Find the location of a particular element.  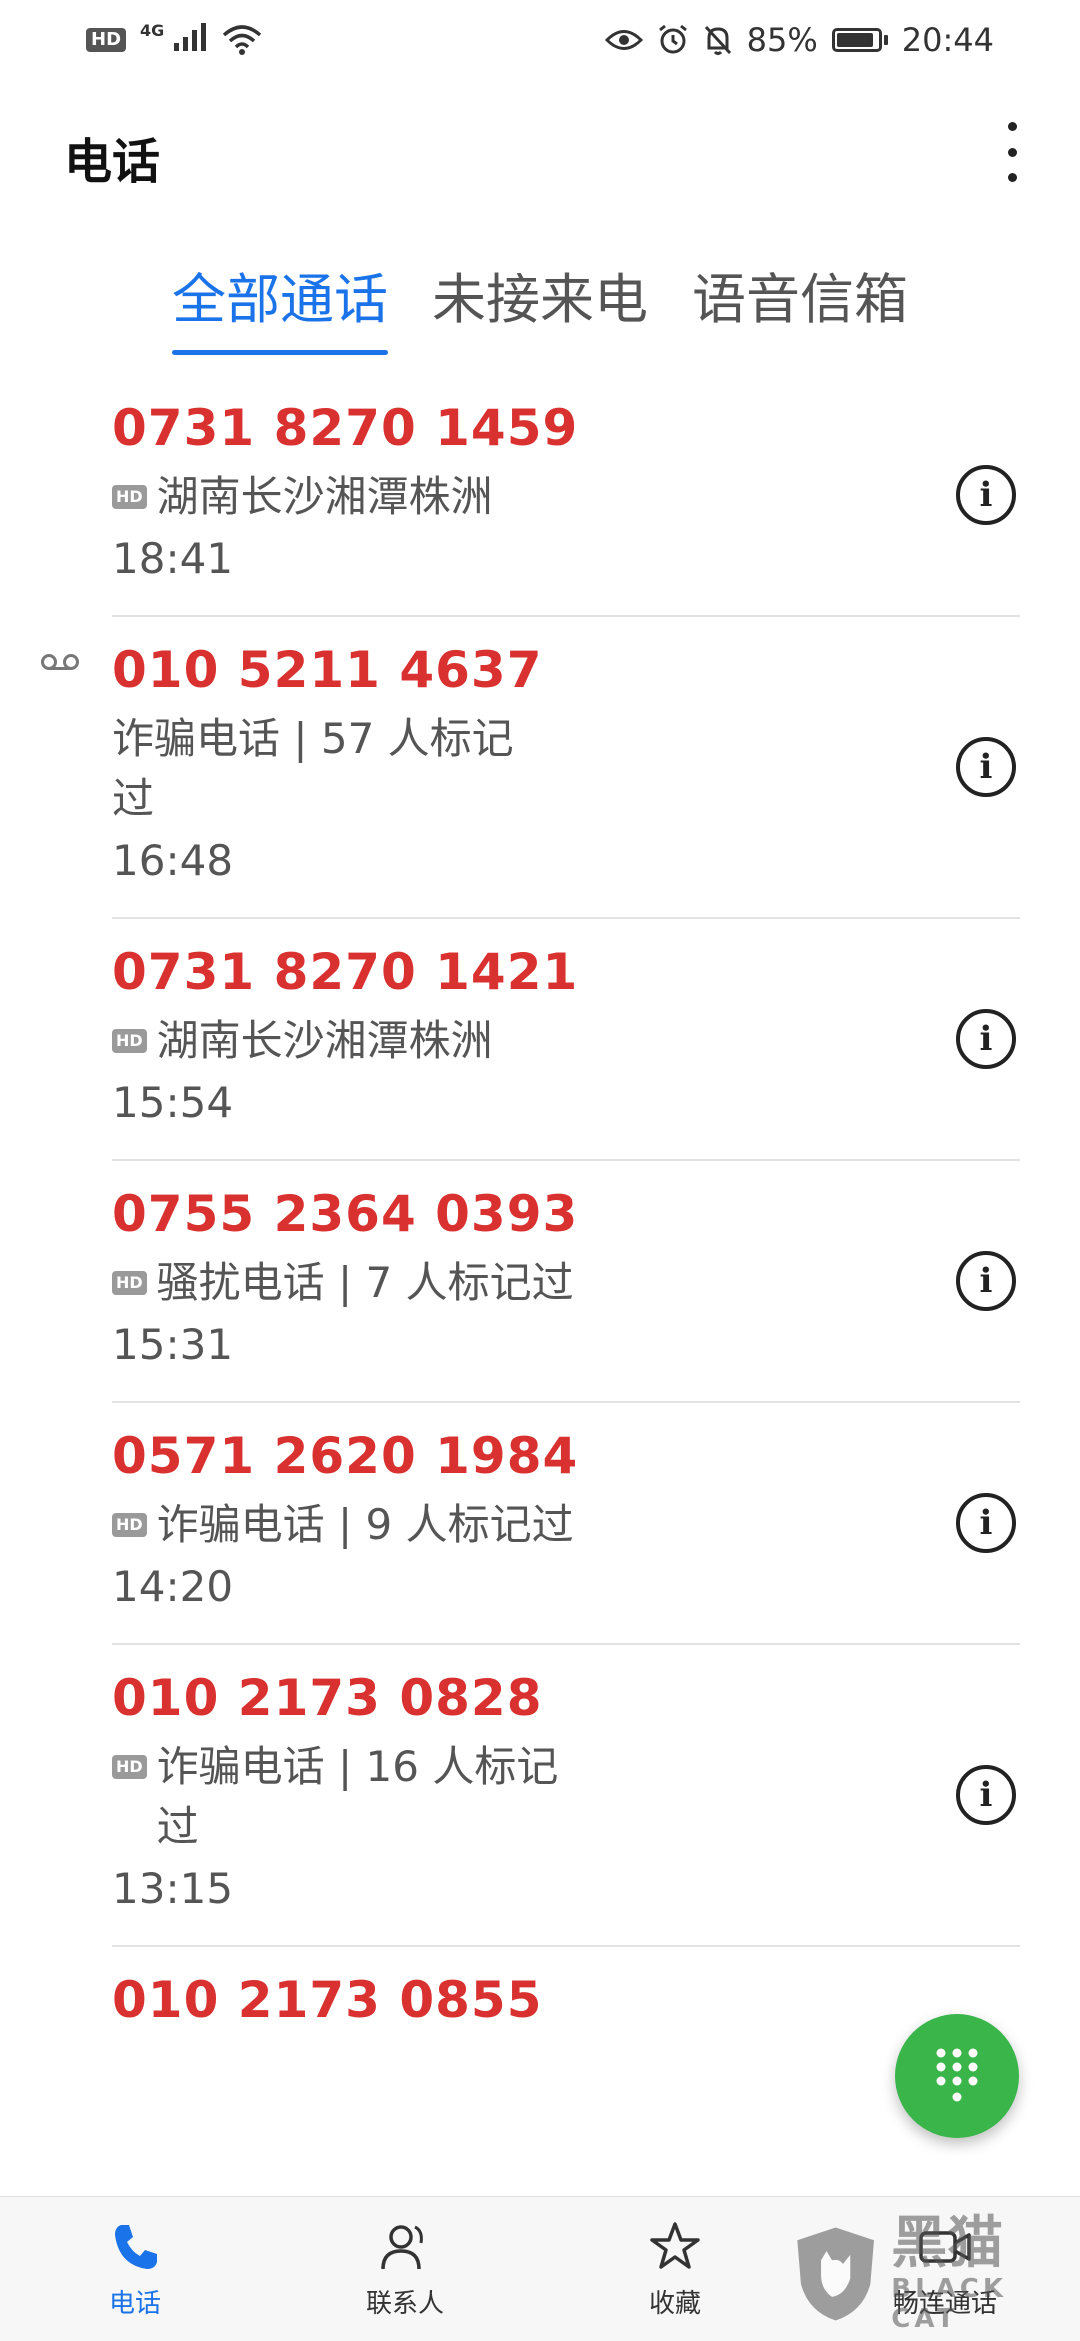

call-number: 010 2173 0828 is located at coordinates (327, 1698).